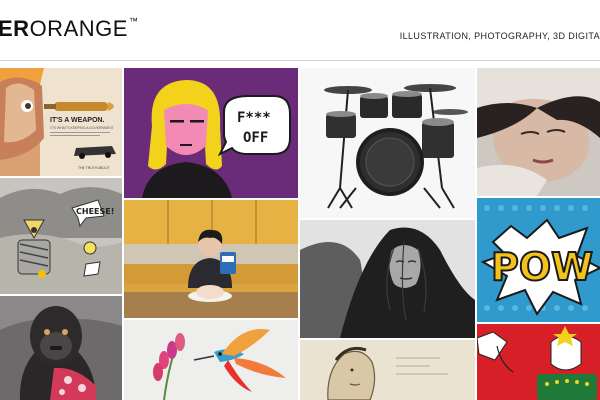 Image resolution: width=600 pixels, height=400 pixels. I want to click on portfolio-tile-drum-kit, so click(387, 143).